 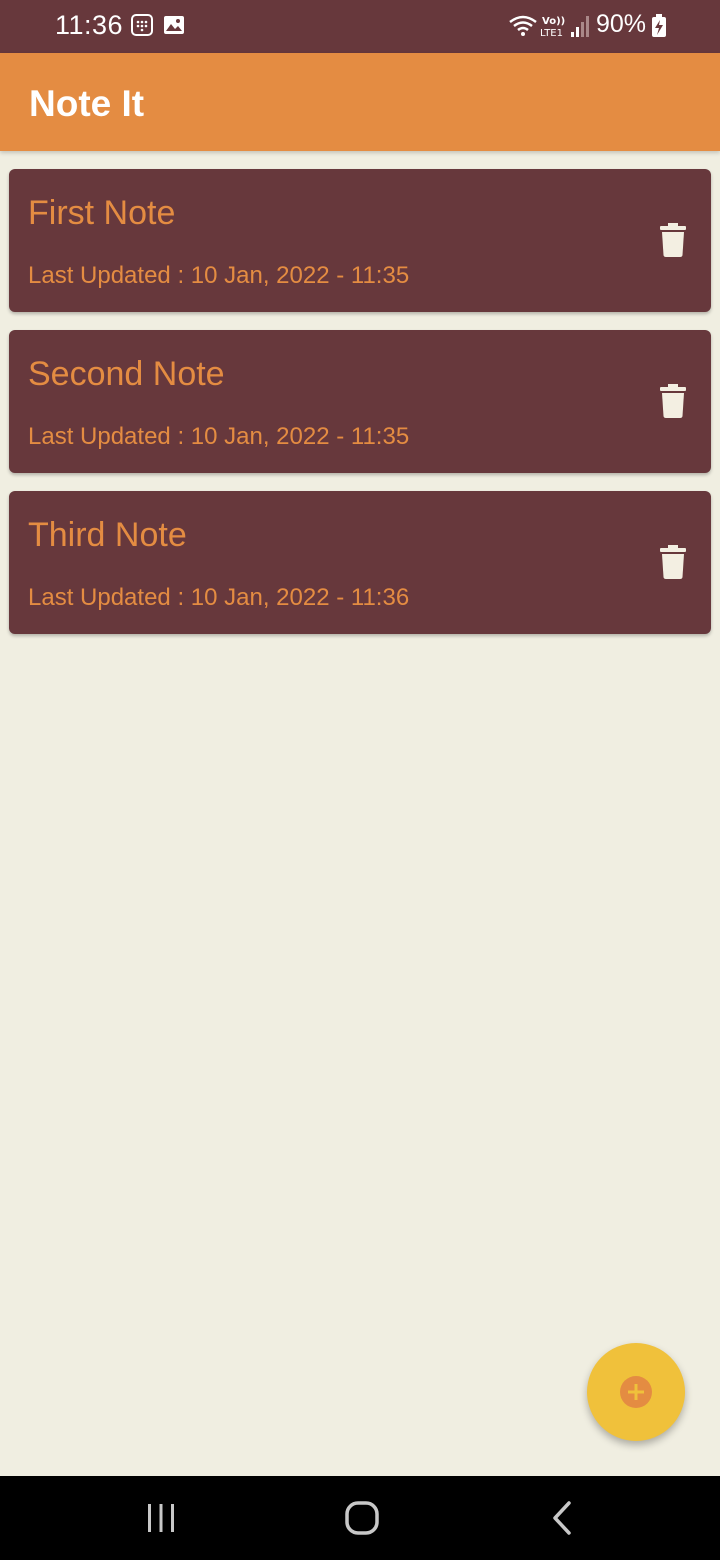 I want to click on note-updated: Last Updated : 10 Jan, 2022 - 11:36, so click(x=219, y=597).